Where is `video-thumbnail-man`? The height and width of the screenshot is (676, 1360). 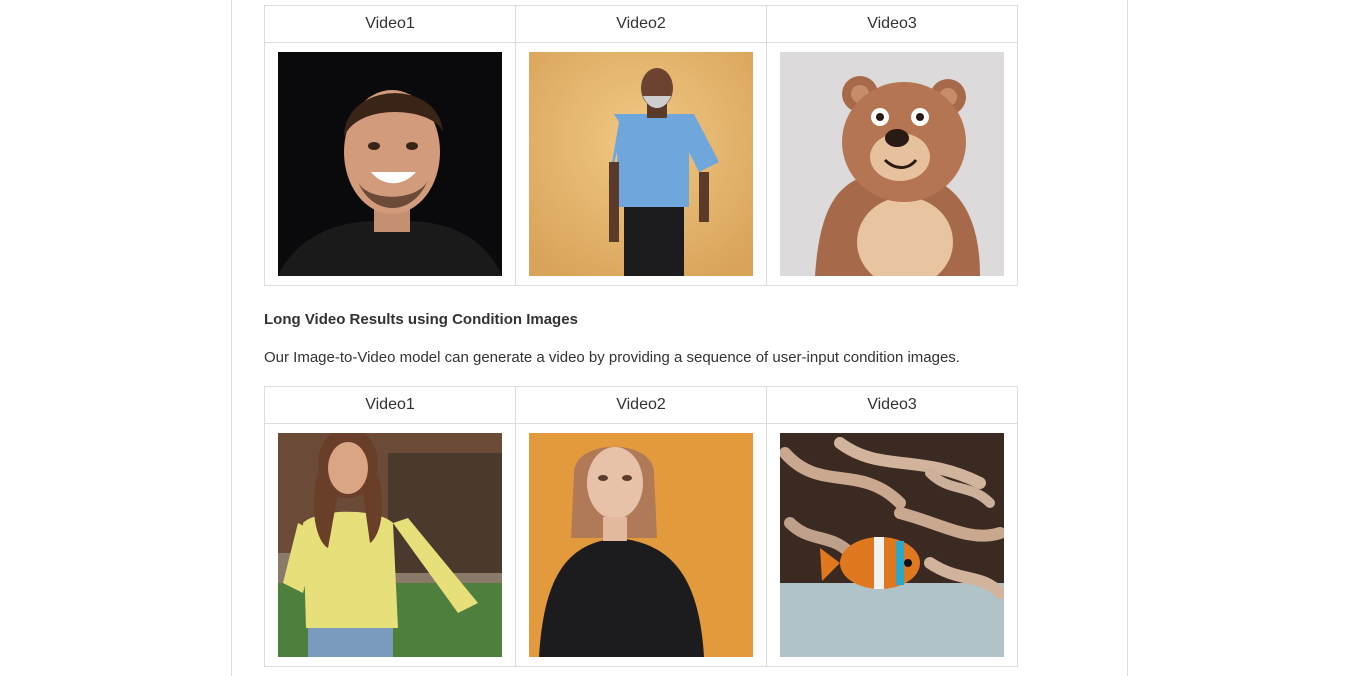
video-thumbnail-man is located at coordinates (390, 164).